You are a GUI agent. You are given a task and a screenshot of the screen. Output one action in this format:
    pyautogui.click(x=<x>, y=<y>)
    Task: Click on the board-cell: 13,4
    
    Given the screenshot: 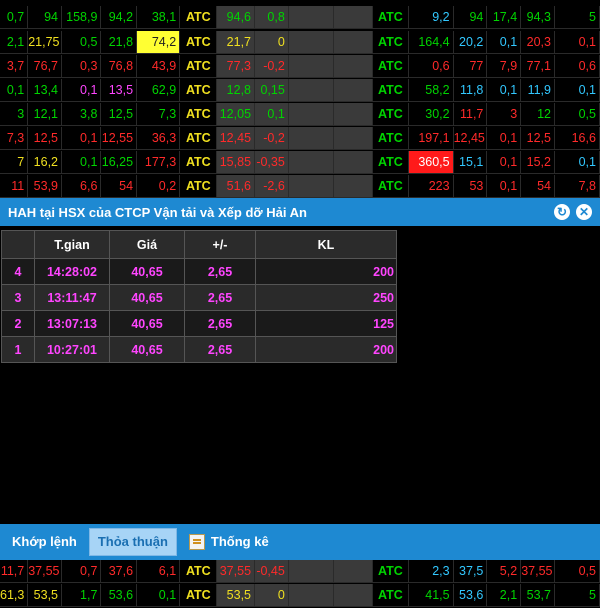 What is the action you would take?
    pyautogui.click(x=45, y=90)
    